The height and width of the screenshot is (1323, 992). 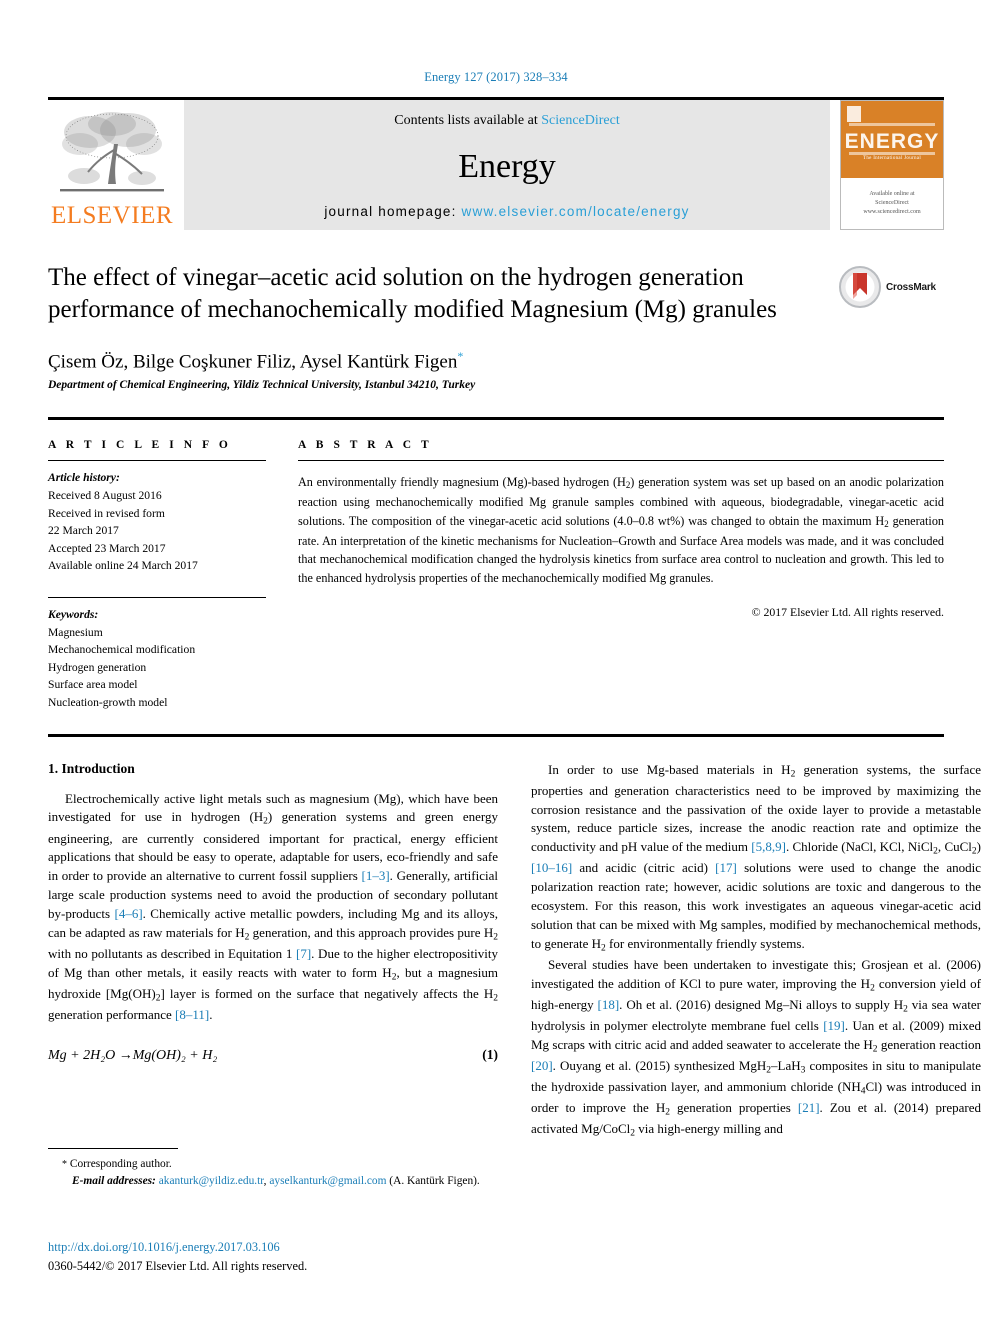 What do you see at coordinates (768, 846) in the screenshot?
I see `citation-5-8-9: [5,8,9]` at bounding box center [768, 846].